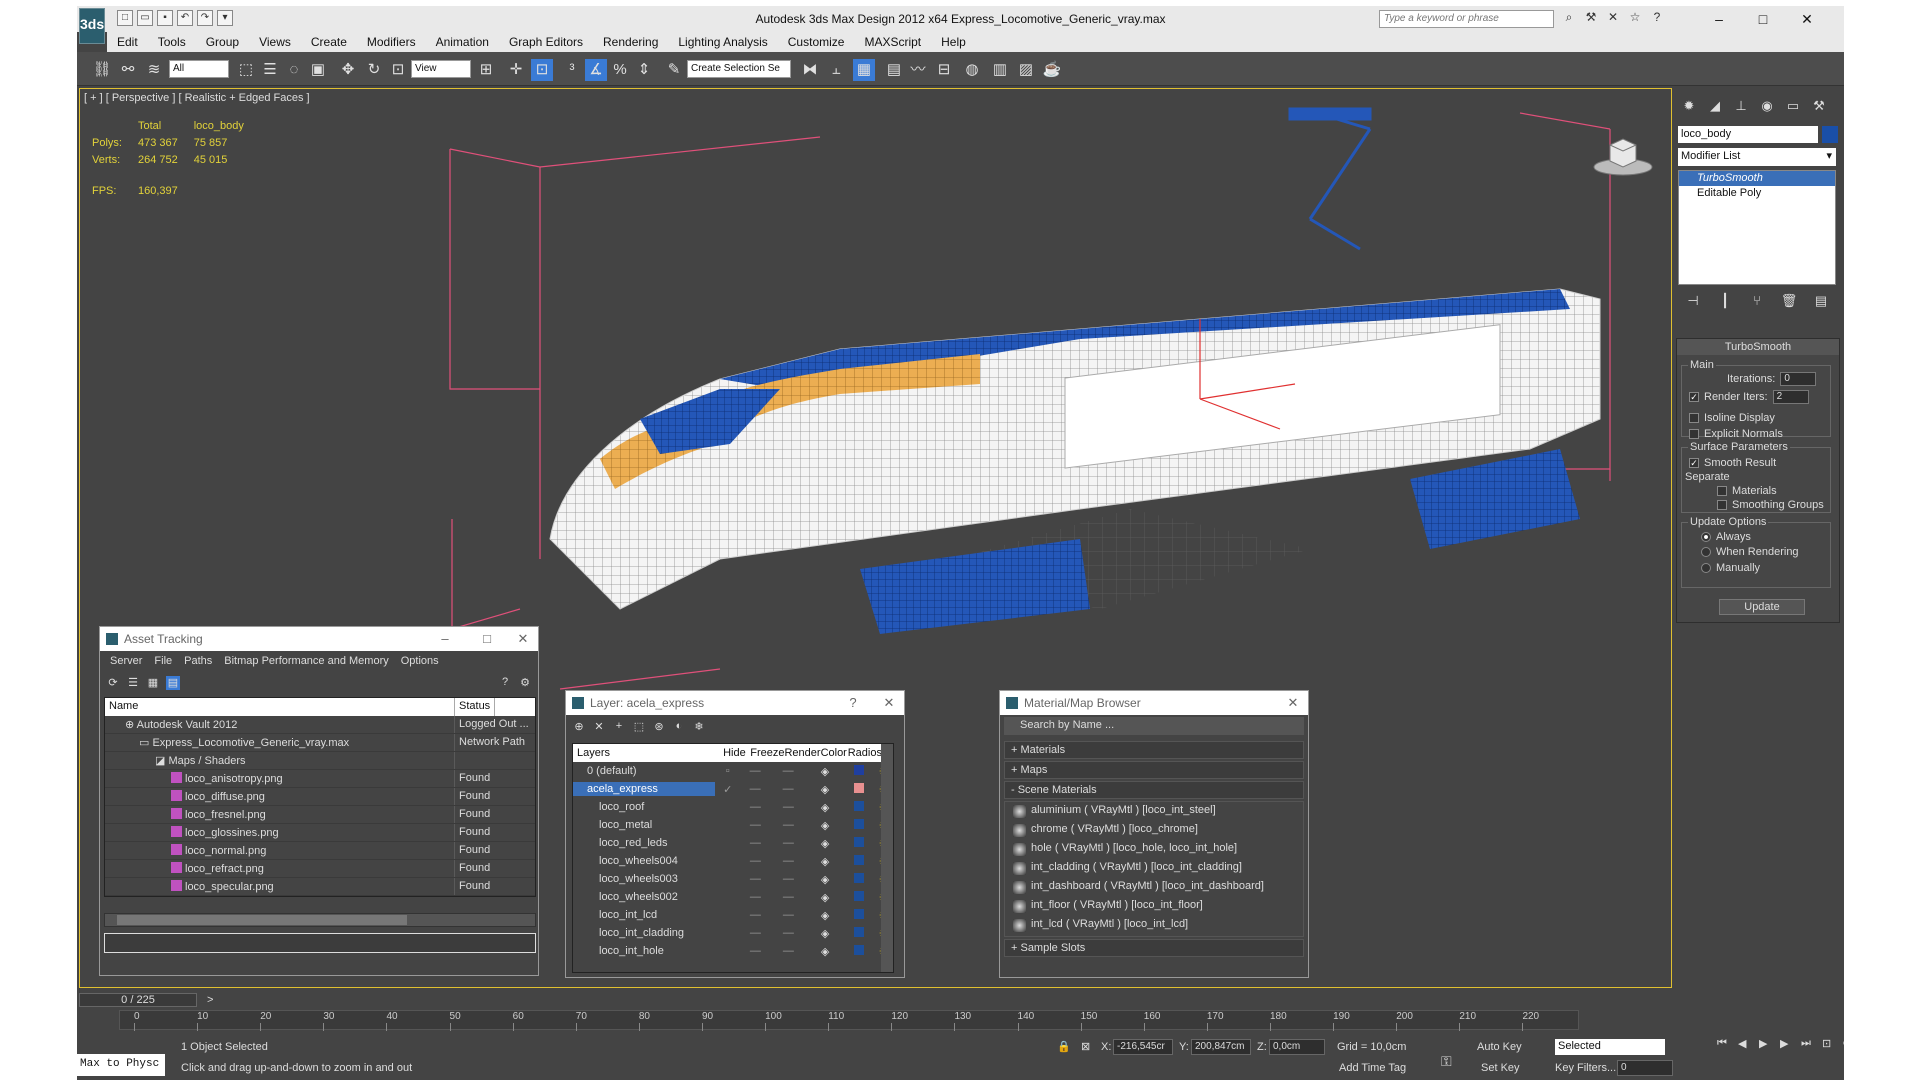  What do you see at coordinates (1689, 107) in the screenshot?
I see `create-tab-icon: ✹` at bounding box center [1689, 107].